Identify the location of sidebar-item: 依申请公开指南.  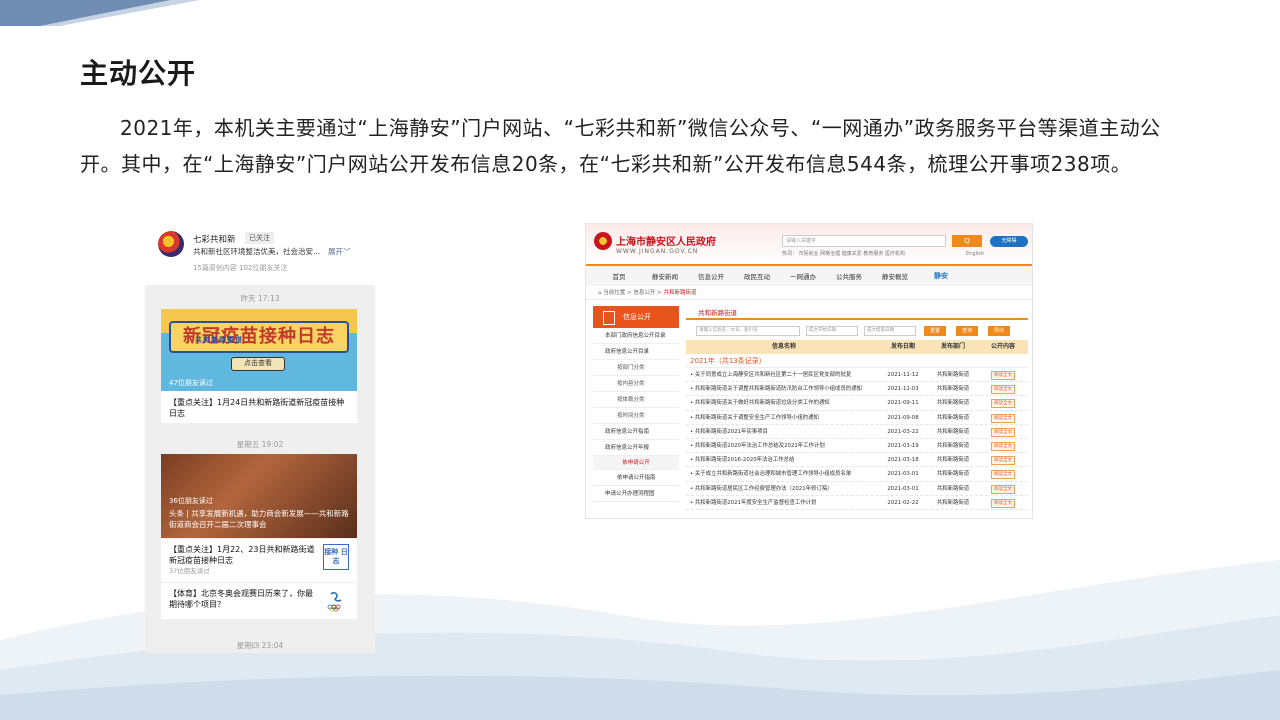
(636, 478).